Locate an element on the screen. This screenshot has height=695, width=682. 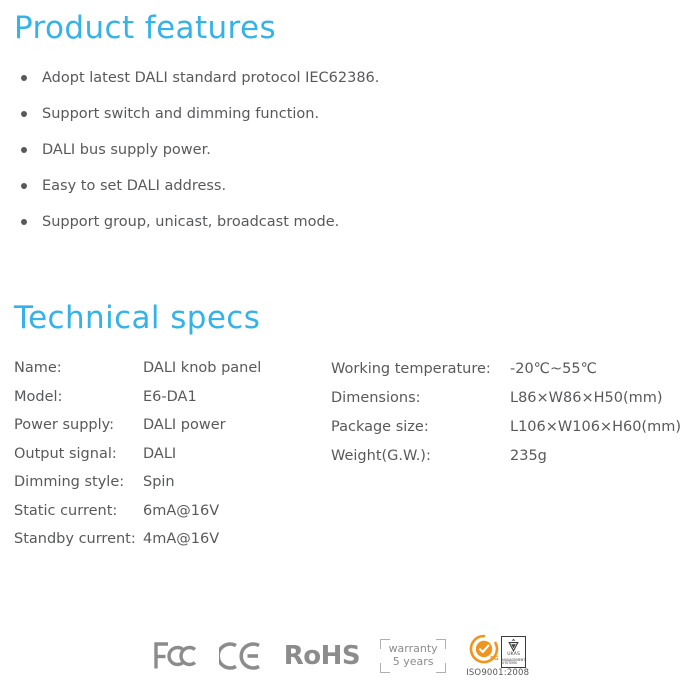
spec-row: Dimming style: Spin is located at coordinates (169, 488).